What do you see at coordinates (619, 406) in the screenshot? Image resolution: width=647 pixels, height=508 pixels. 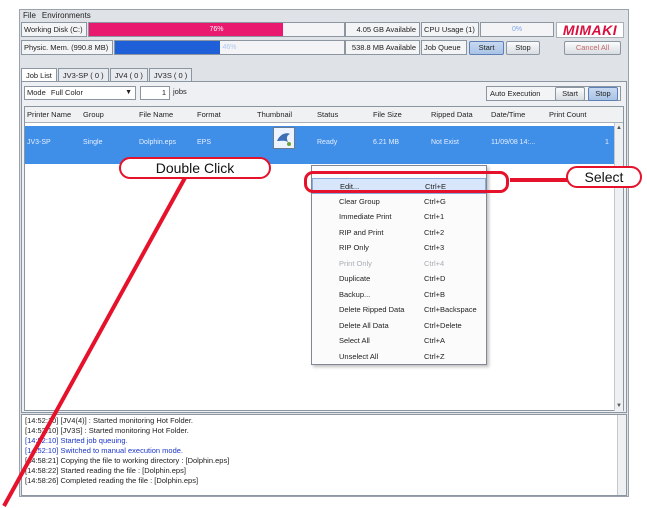 I see `scroll-down-icon: ▼` at bounding box center [619, 406].